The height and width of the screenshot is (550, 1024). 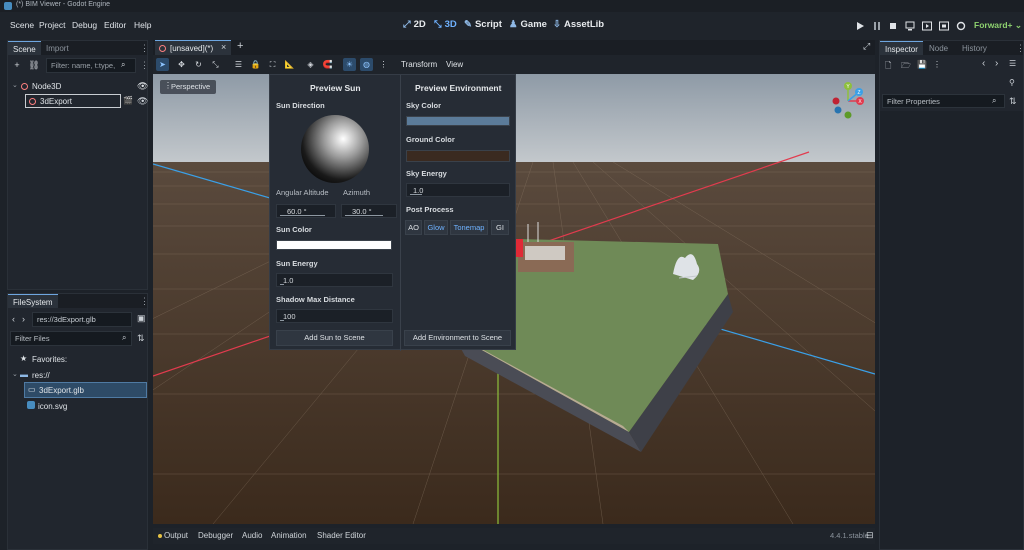 What do you see at coordinates (458, 190) in the screenshot?
I see `sky-energy-spinbox: 1.0` at bounding box center [458, 190].